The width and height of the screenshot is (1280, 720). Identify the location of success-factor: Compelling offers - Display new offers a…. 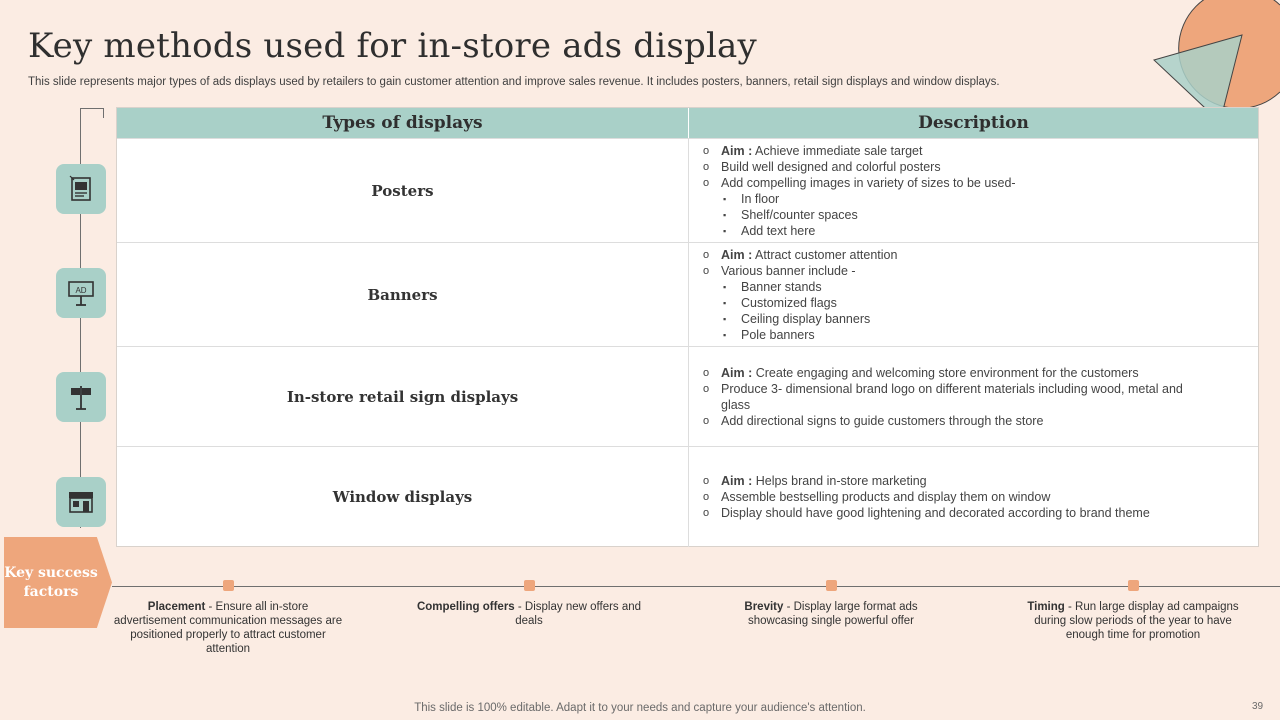
(529, 614).